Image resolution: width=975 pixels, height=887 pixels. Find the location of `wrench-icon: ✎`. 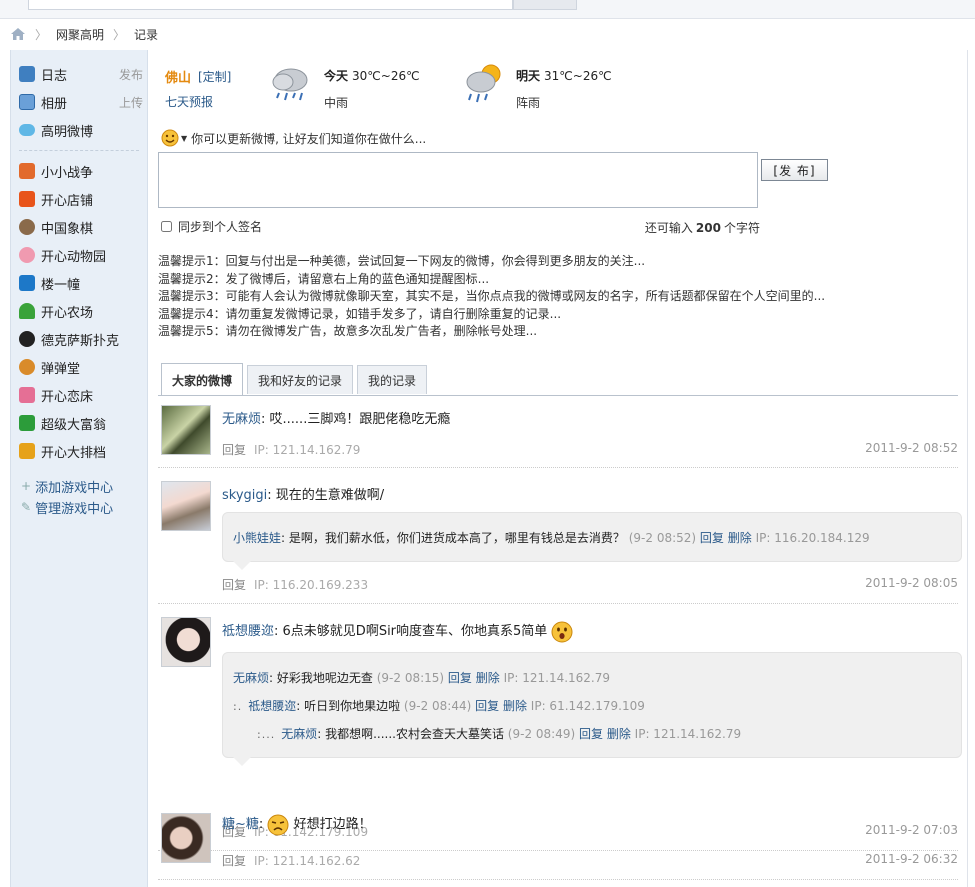

wrench-icon: ✎ is located at coordinates (26, 507).